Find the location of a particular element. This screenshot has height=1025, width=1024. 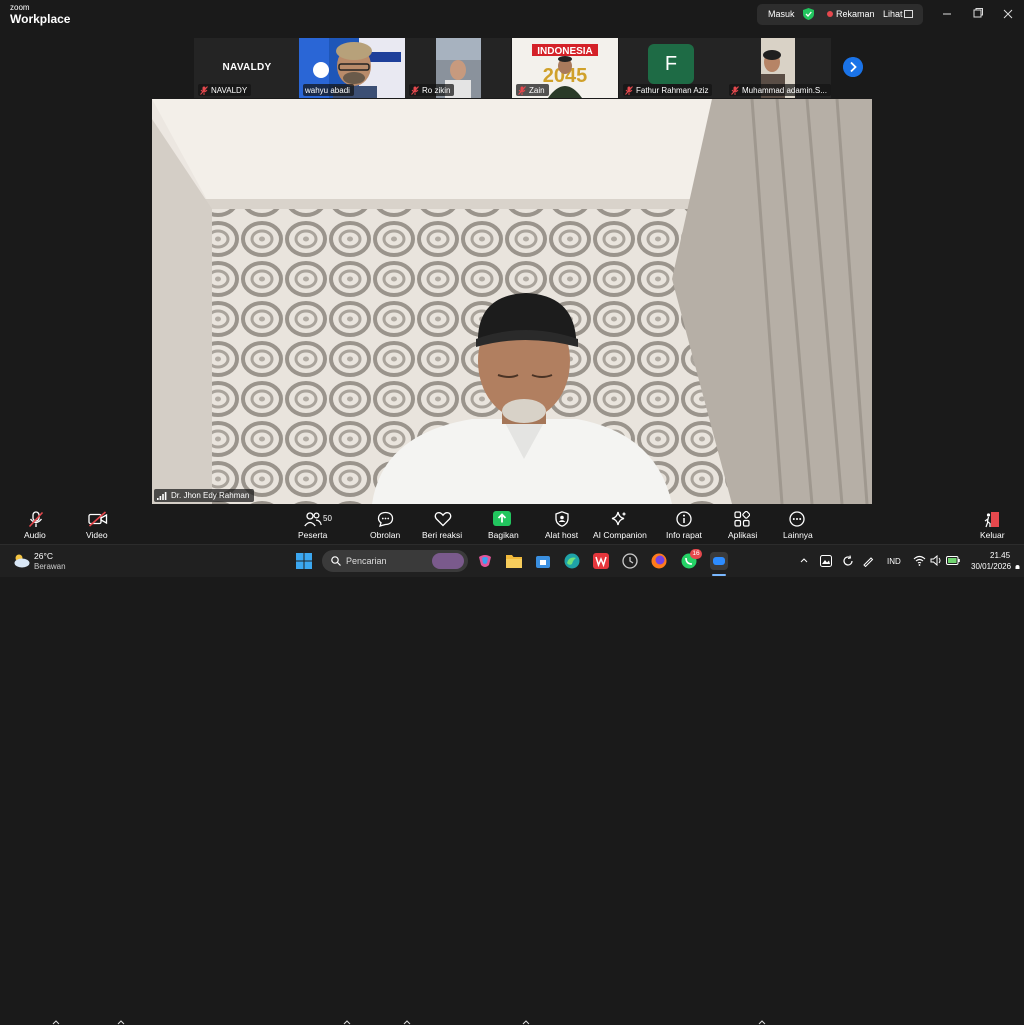

search-placeholder: Pencarian is located at coordinates (366, 561).